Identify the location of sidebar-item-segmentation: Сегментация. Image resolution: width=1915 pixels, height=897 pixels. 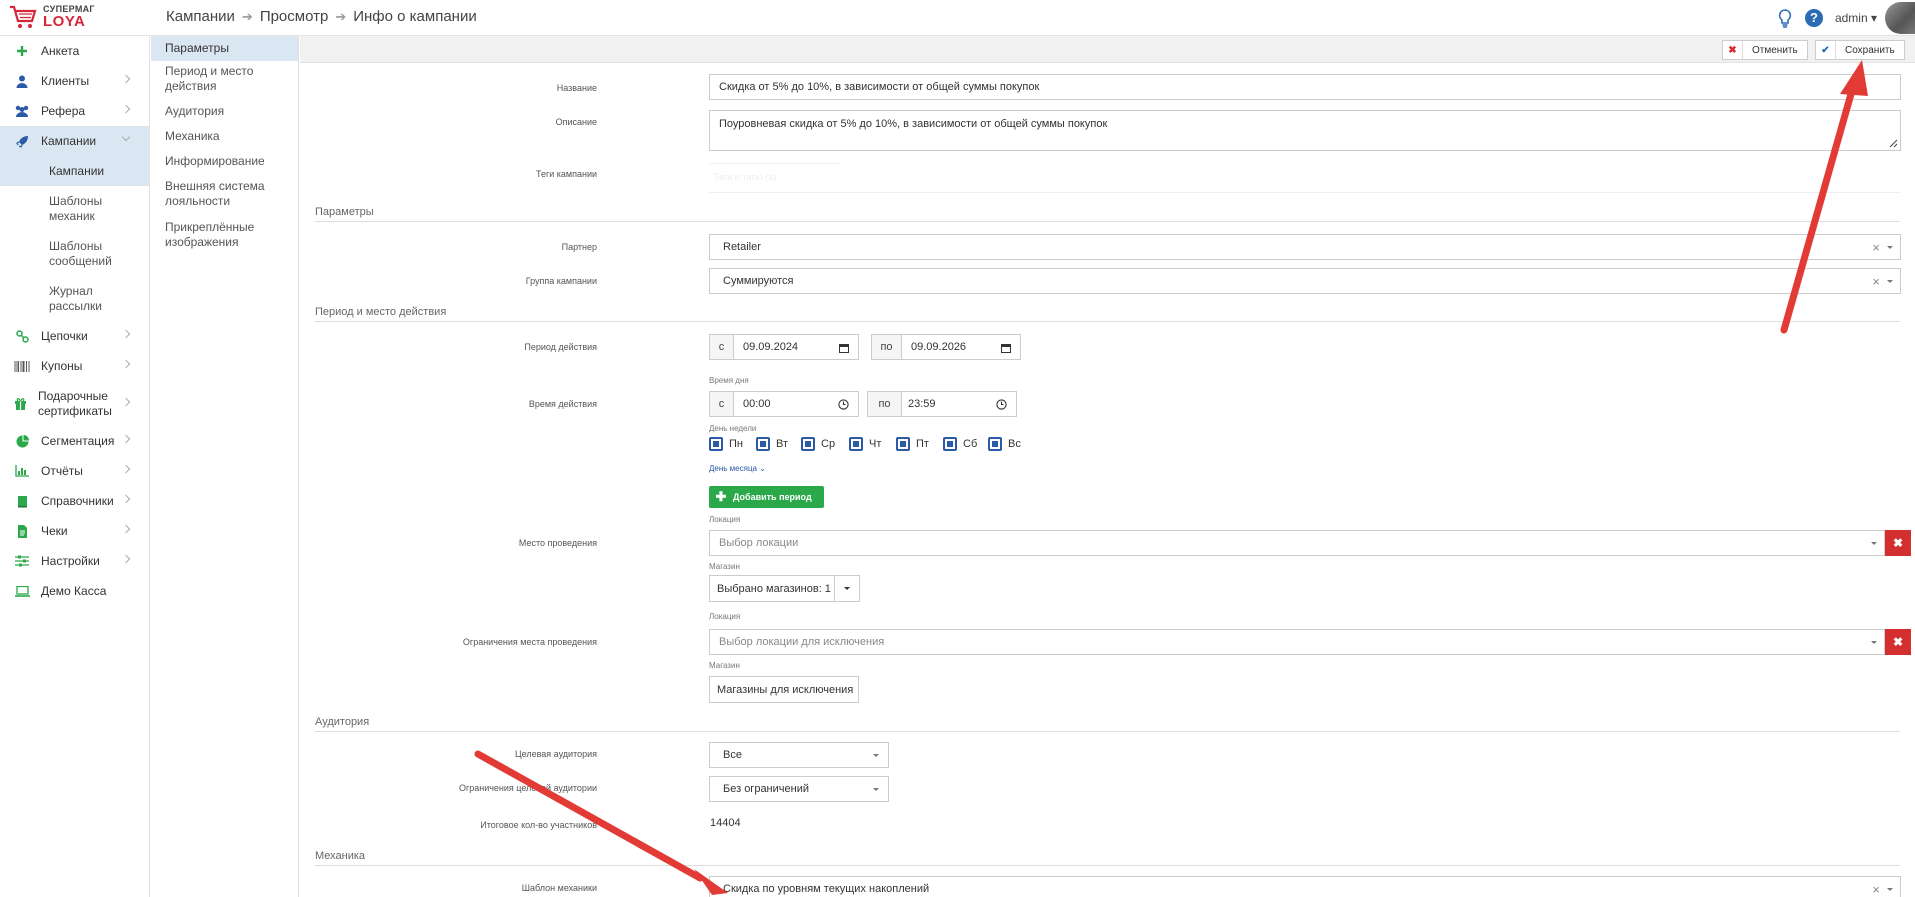
(74, 441).